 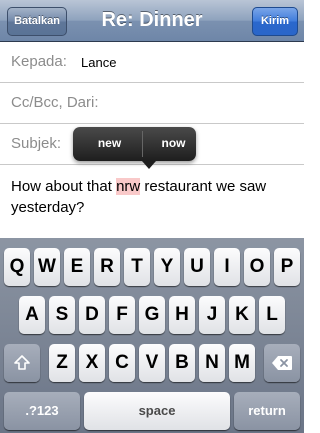 I want to click on key-z: Z, so click(x=62, y=363).